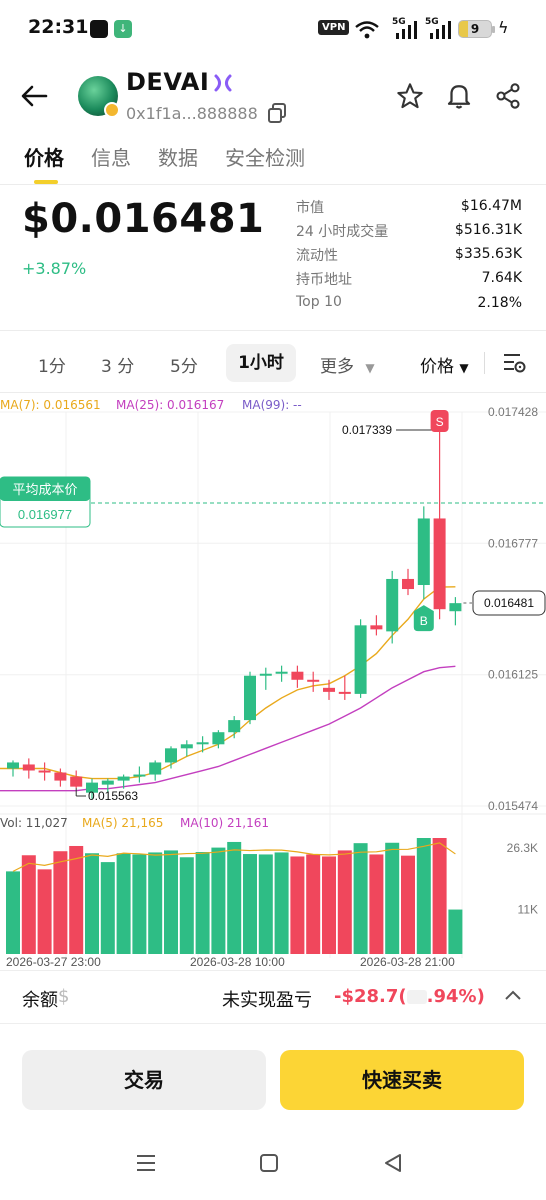  Describe the element at coordinates (476, 29) in the screenshot. I see `battery-icon: 9` at that location.